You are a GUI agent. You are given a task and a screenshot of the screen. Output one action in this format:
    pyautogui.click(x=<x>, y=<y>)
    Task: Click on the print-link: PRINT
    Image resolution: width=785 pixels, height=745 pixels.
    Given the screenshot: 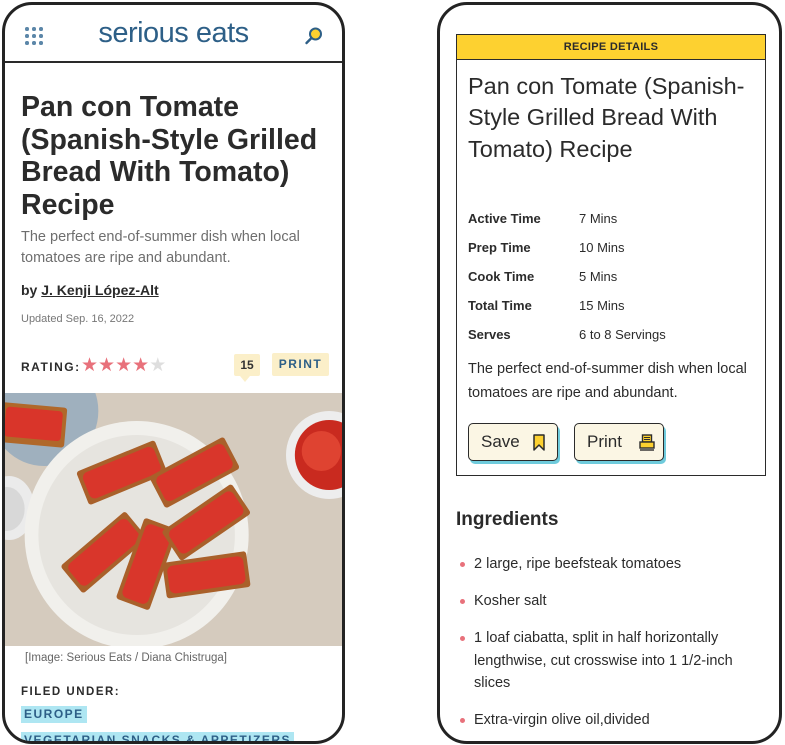 What is the action you would take?
    pyautogui.click(x=300, y=364)
    